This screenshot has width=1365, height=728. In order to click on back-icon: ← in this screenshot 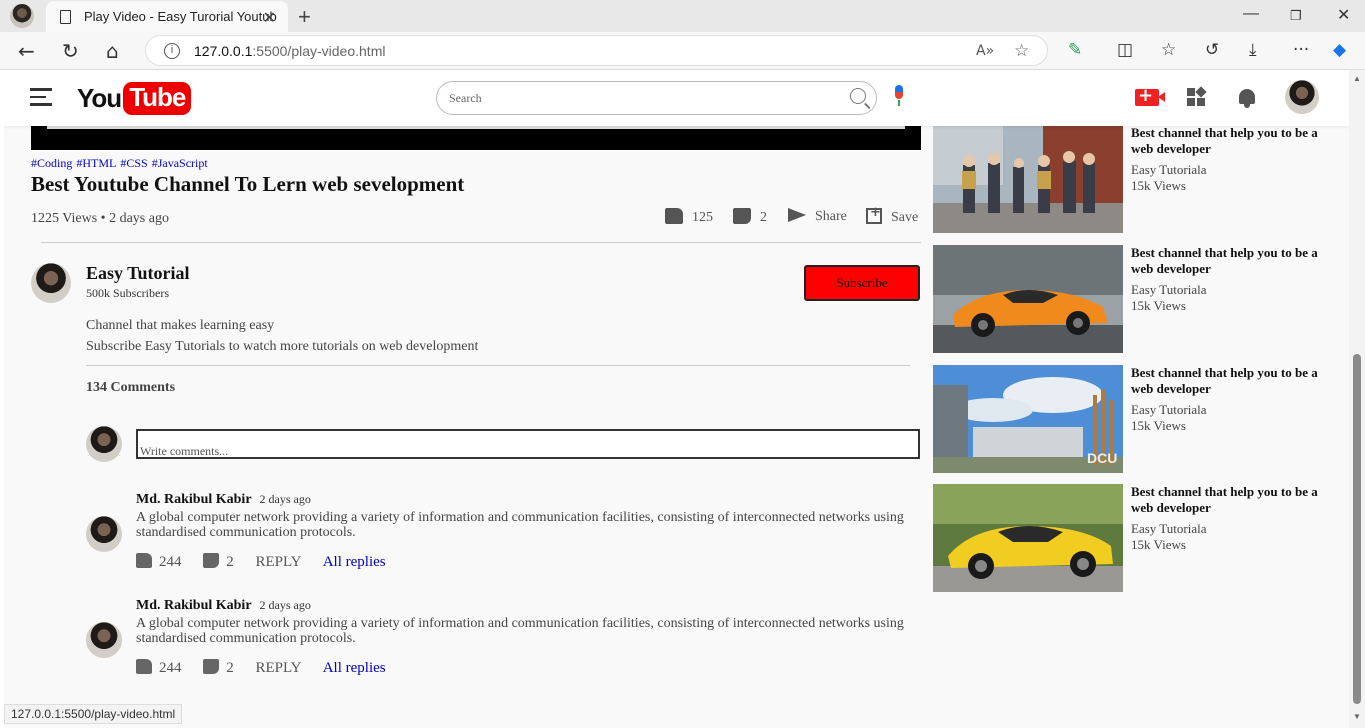, I will do `click(26, 51)`.